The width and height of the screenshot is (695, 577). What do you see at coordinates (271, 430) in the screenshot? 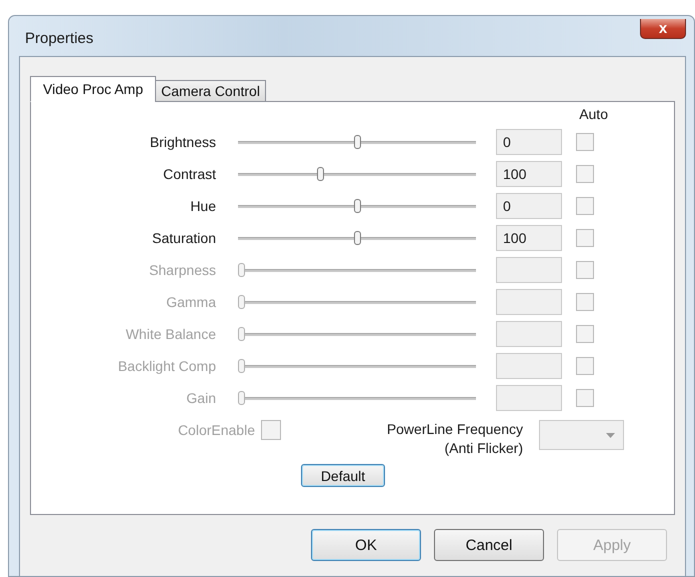
I see `checkbox` at bounding box center [271, 430].